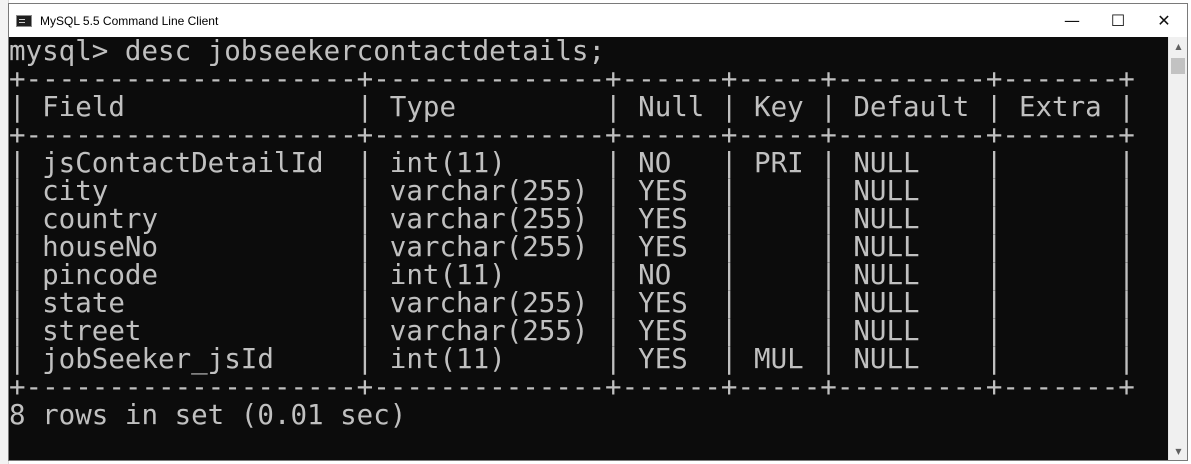  Describe the element at coordinates (24, 20) in the screenshot. I see `console-app-icon` at that location.